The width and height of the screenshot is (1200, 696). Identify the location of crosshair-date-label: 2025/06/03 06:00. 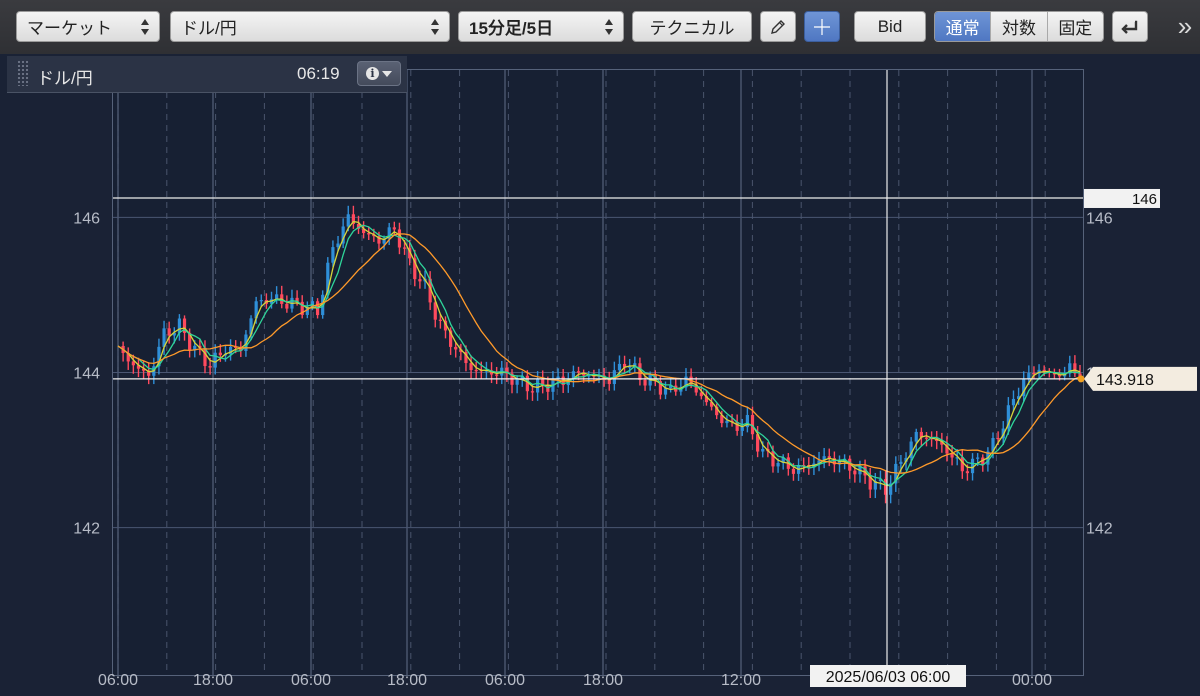
(888, 677).